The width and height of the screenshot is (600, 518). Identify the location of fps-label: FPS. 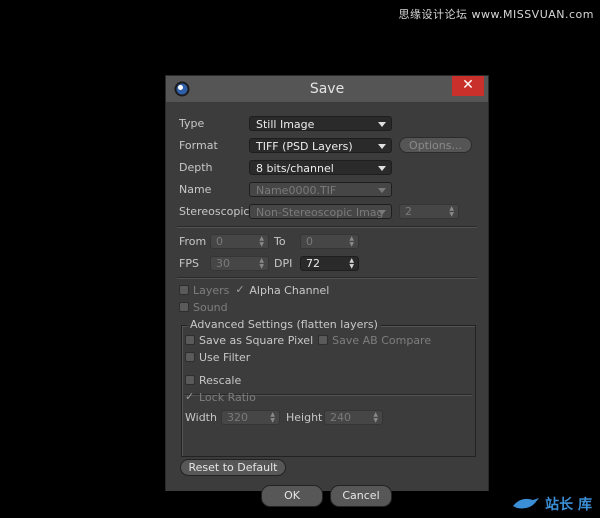
(189, 263).